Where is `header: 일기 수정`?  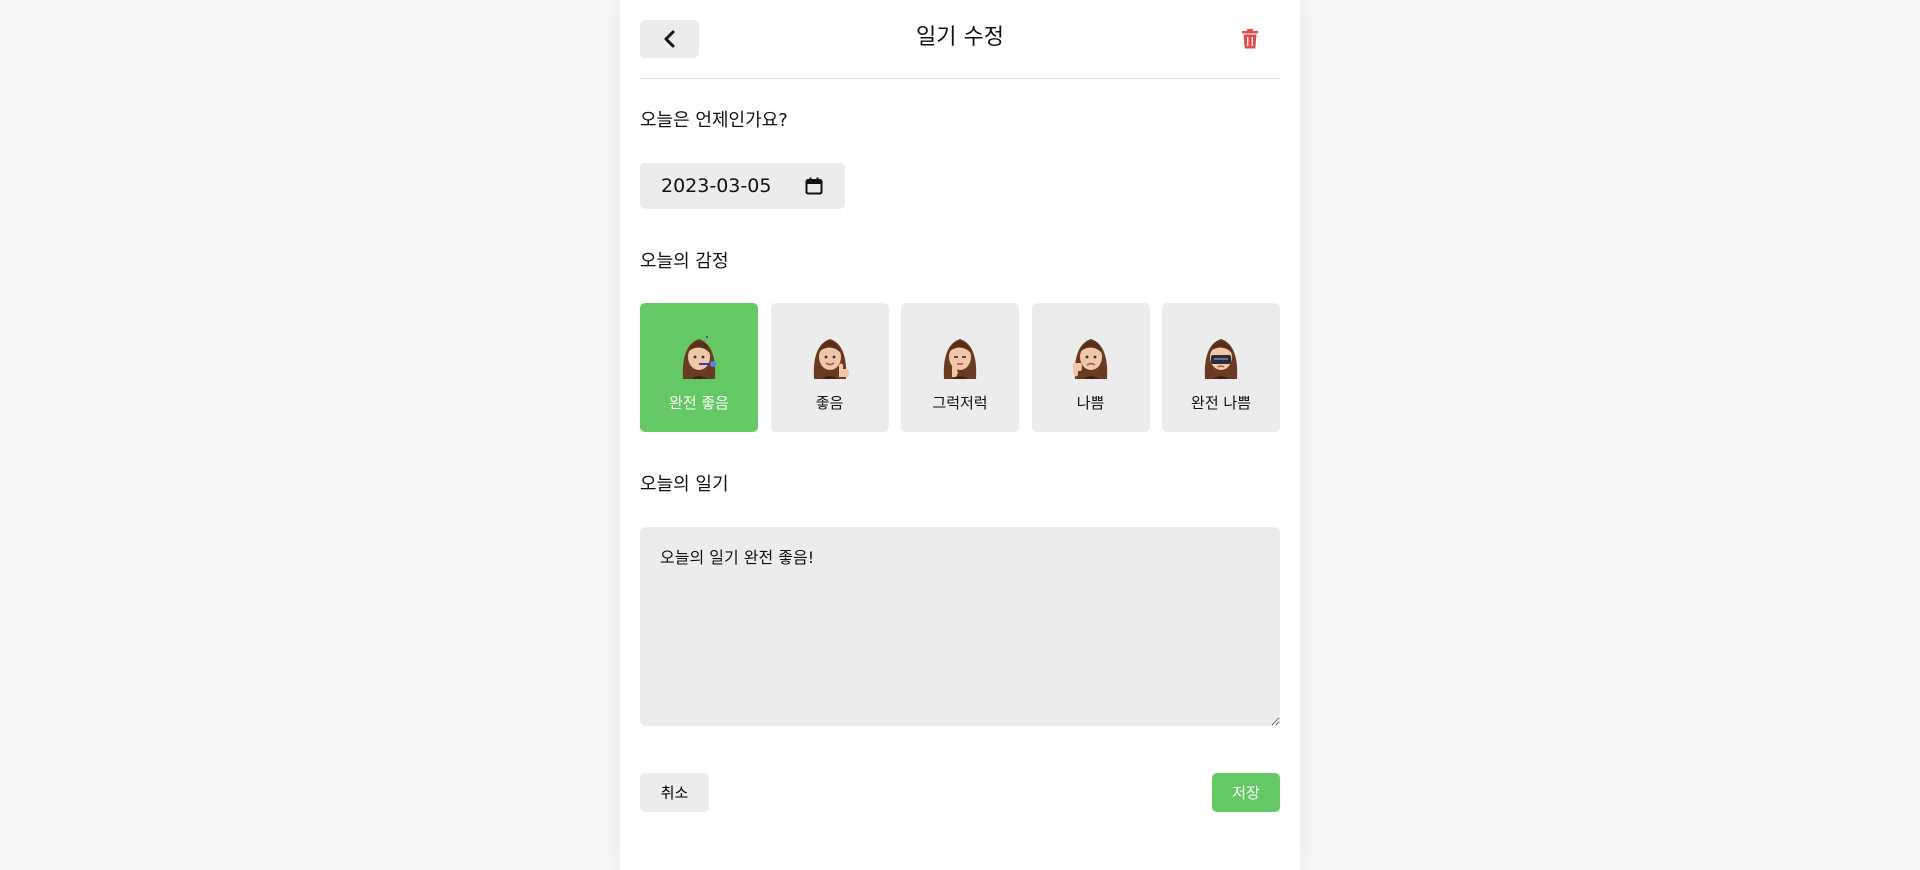 header: 일기 수정 is located at coordinates (960, 39).